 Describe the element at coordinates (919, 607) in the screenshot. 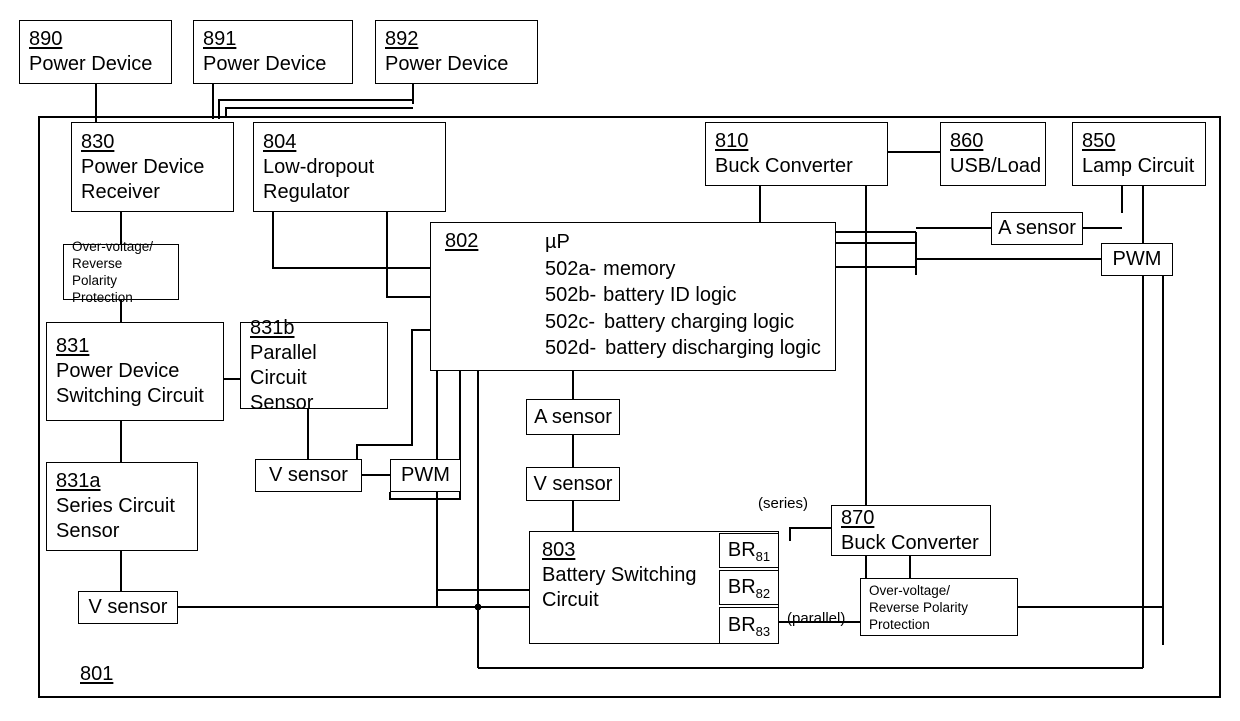

I see `protection-bottom-line2: Reverse Polarity` at that location.